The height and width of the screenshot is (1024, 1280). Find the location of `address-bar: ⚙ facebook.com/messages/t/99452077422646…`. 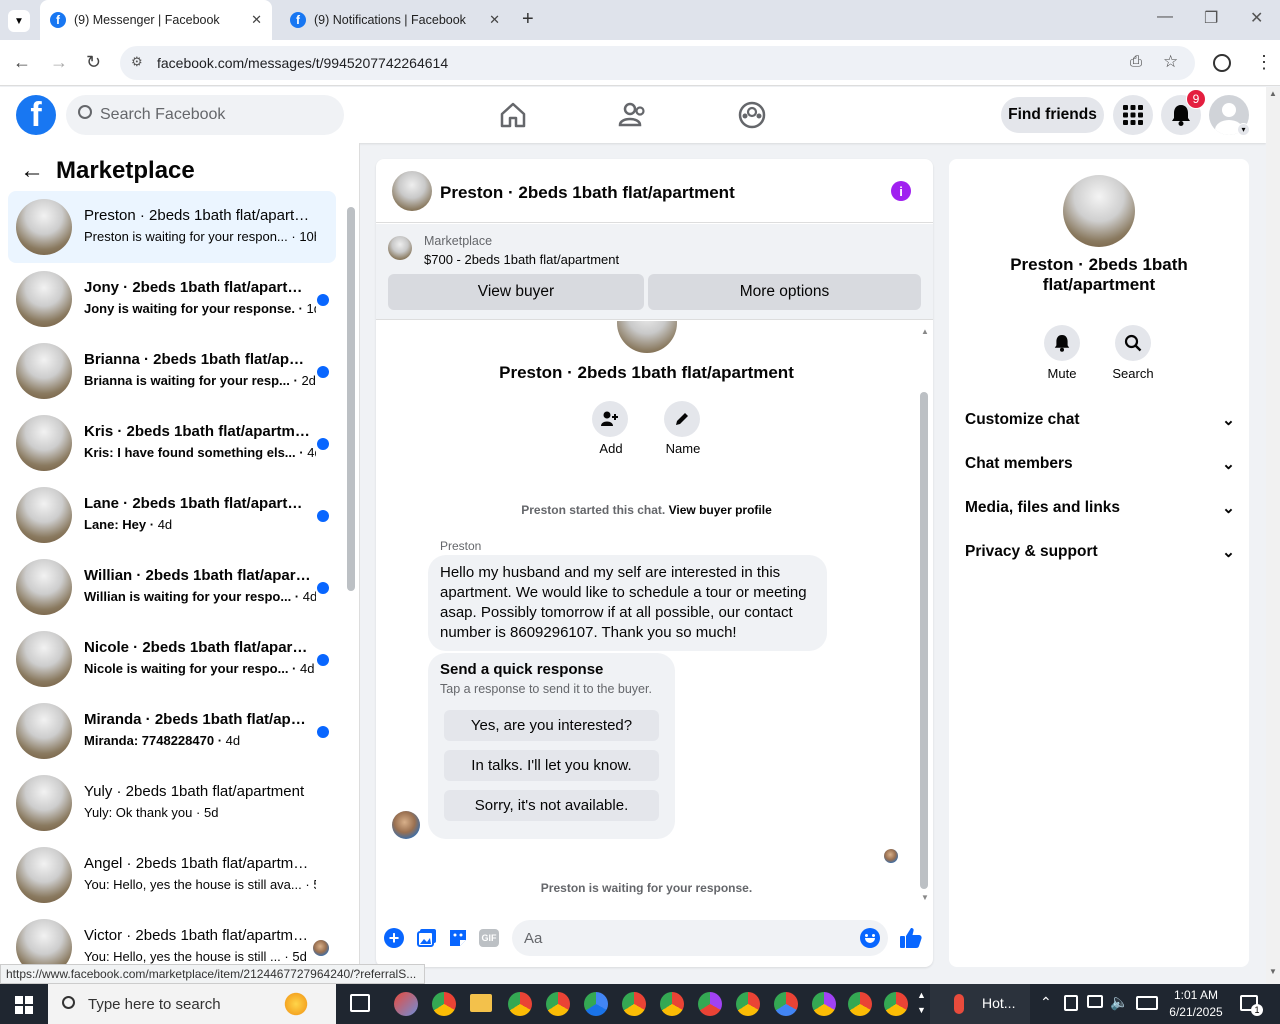

address-bar: ⚙ facebook.com/messages/t/99452077422646… is located at coordinates (657, 63).